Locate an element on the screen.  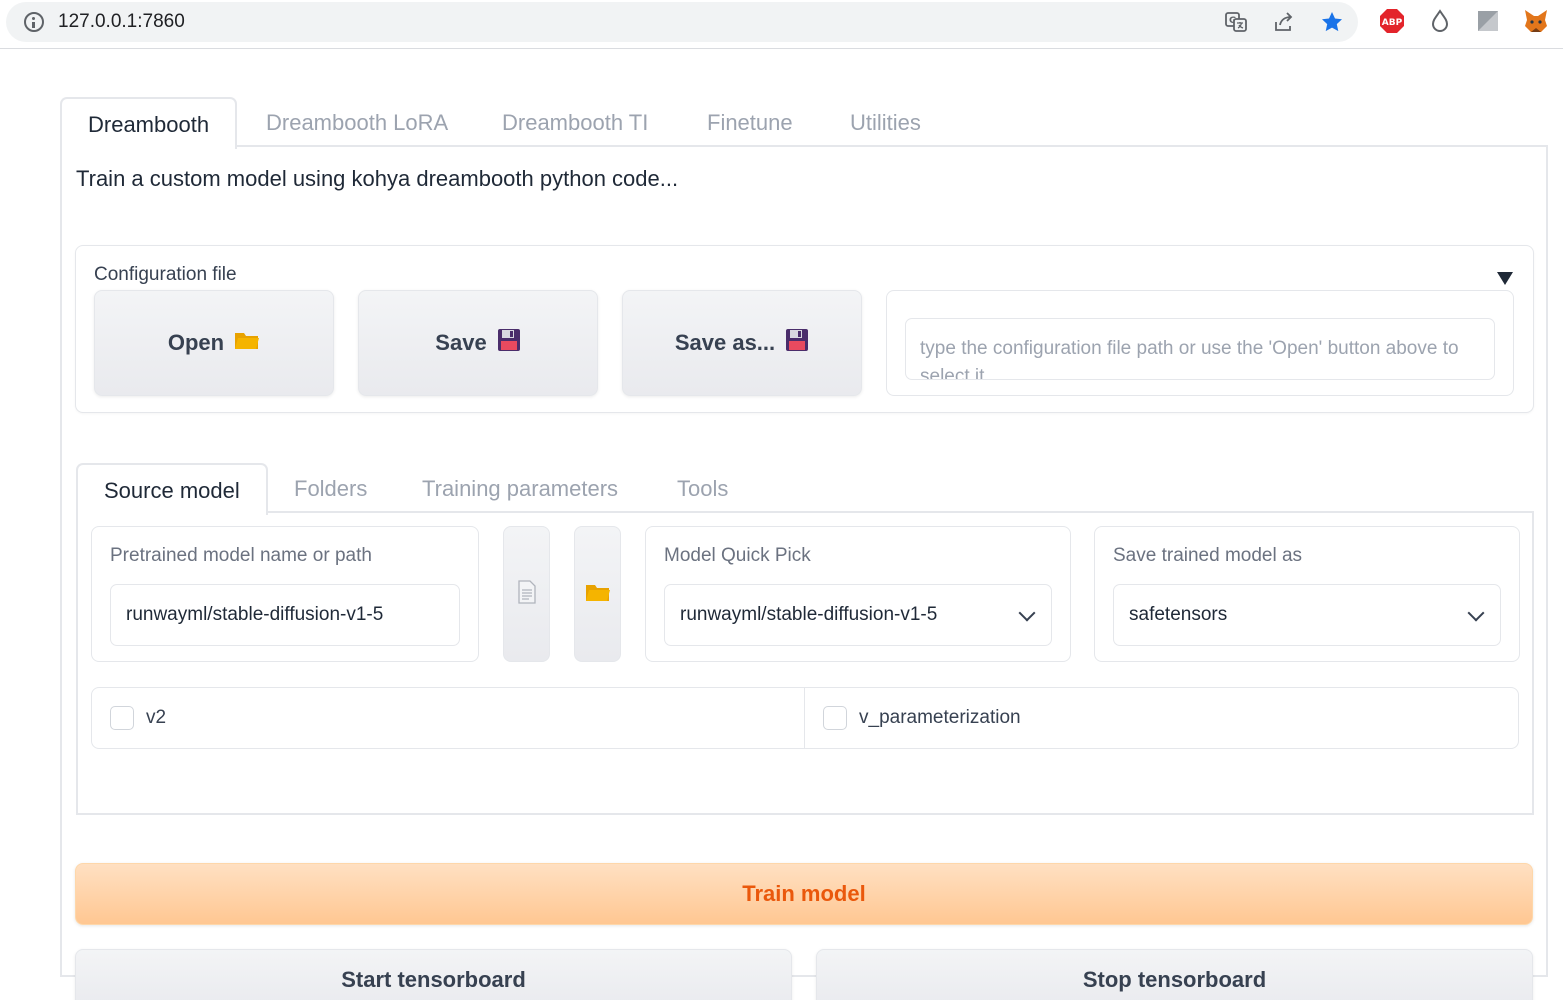
open-config-button: Open is located at coordinates (214, 343).